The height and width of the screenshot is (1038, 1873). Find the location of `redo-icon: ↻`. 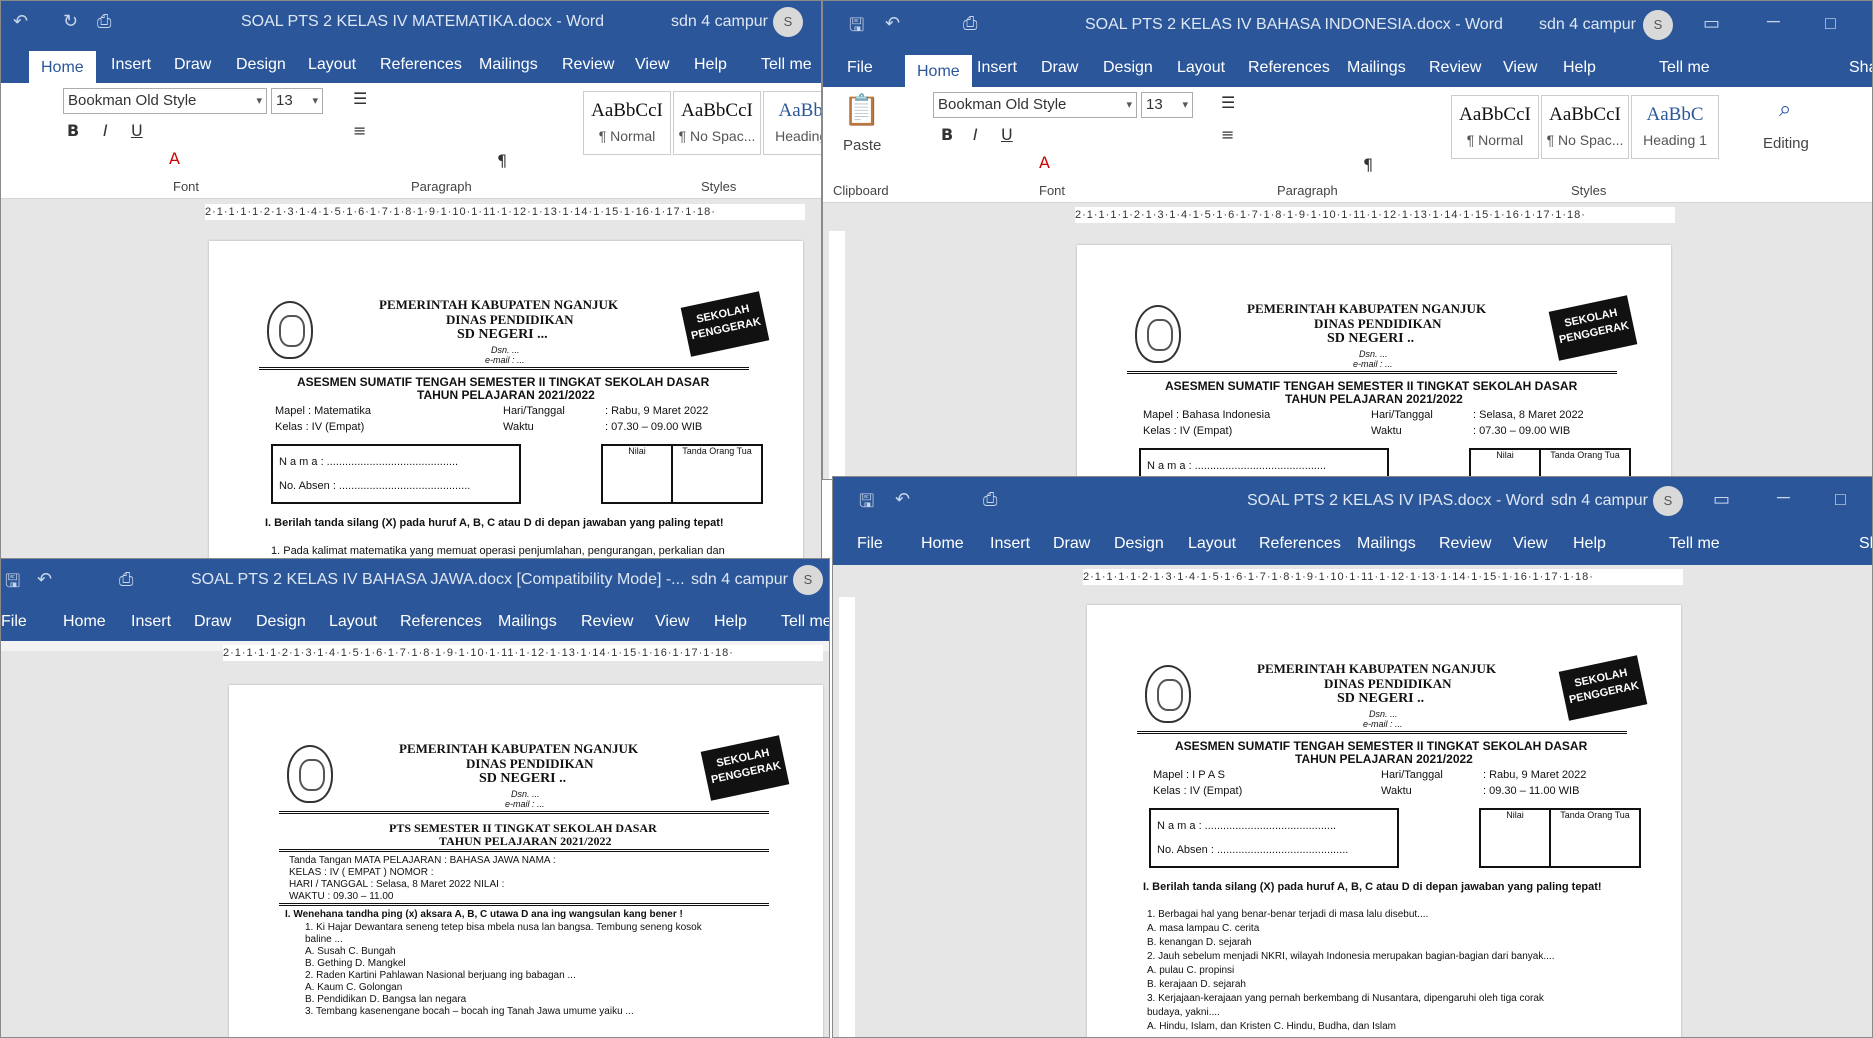

redo-icon: ↻ is located at coordinates (70, 21).